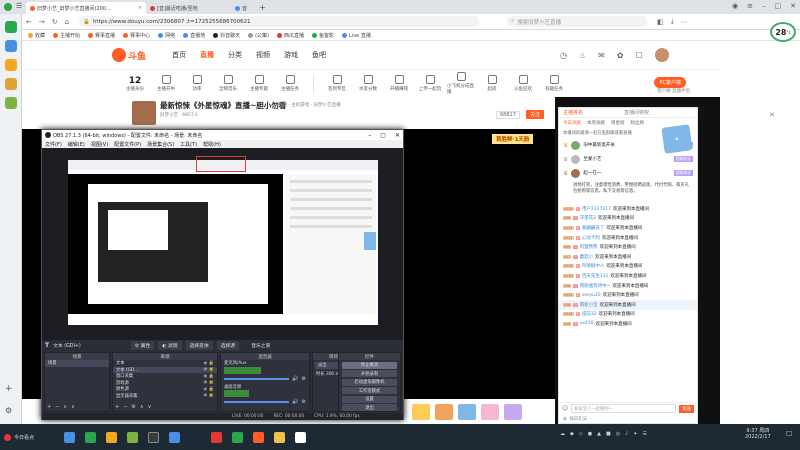 The image size is (800, 450). What do you see at coordinates (101, 35) in the screenshot?
I see `bookmark-item: 赛事直播` at bounding box center [101, 35].